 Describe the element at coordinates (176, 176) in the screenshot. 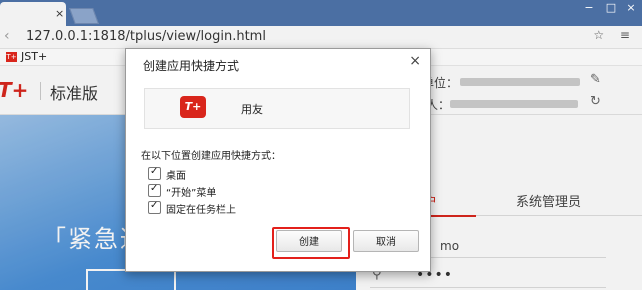

I see `desktop-label: 桌面` at that location.